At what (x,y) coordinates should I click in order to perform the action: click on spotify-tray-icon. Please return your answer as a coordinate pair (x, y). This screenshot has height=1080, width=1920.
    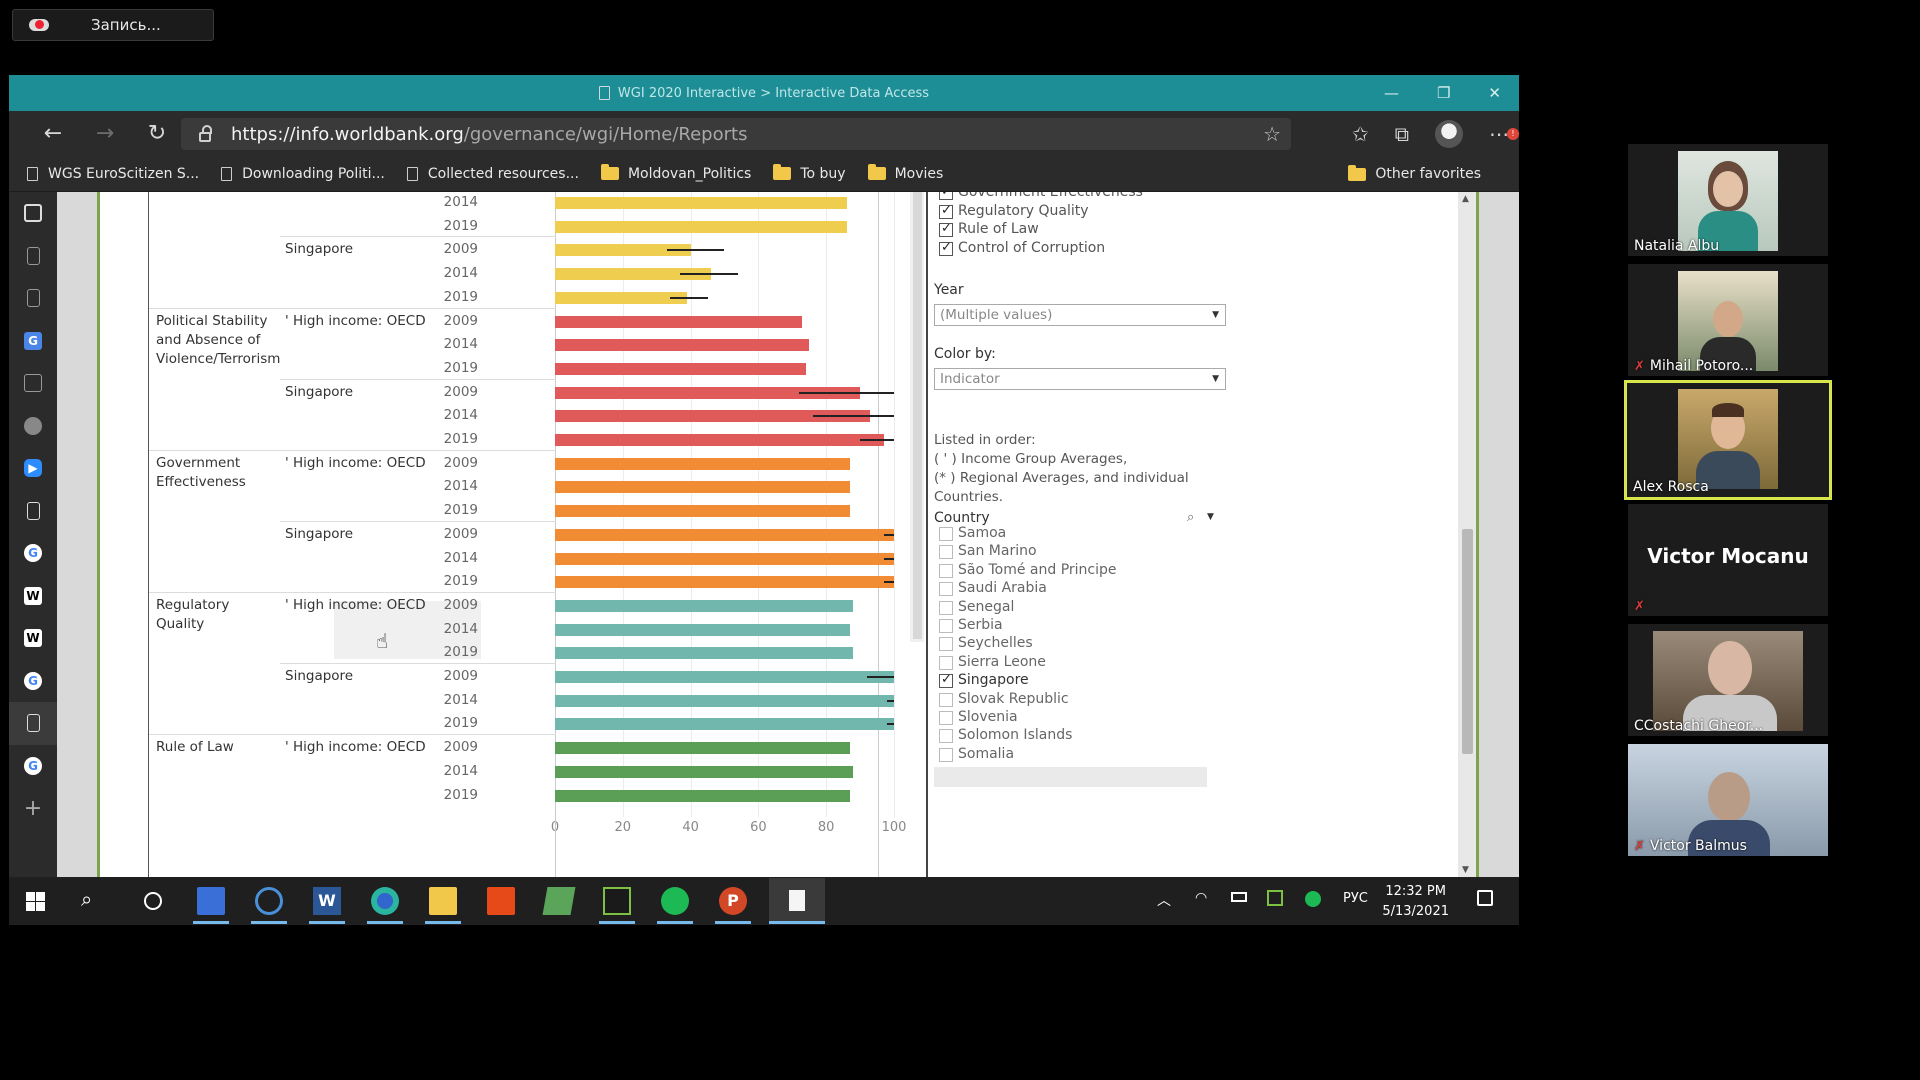
    Looking at the image, I should click on (1313, 899).